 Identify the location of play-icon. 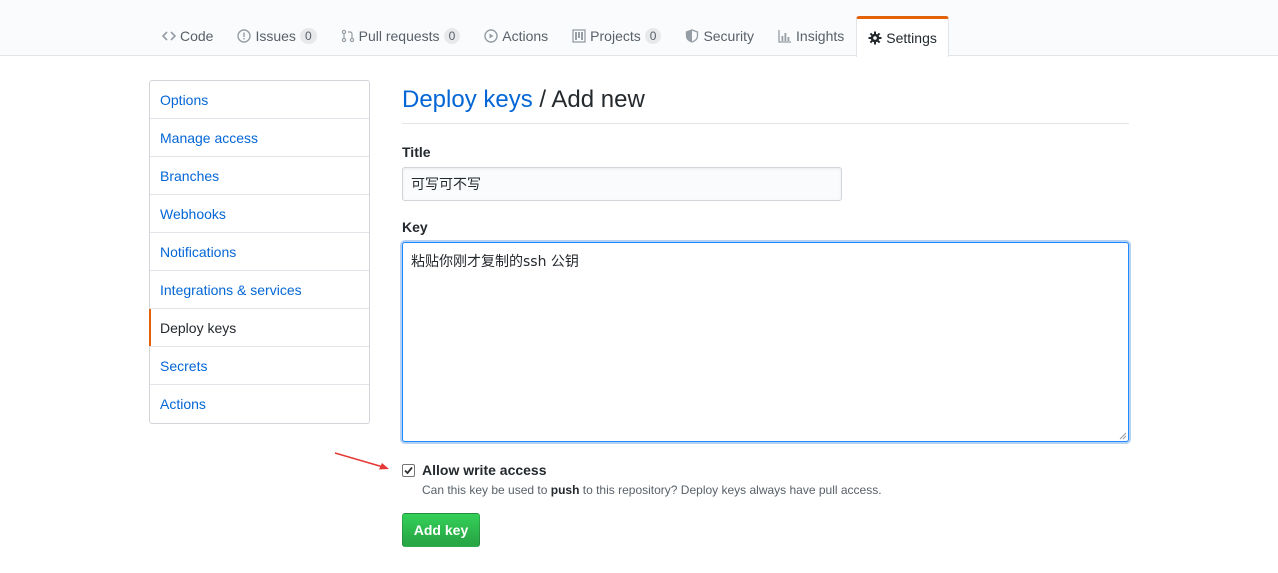
(491, 36).